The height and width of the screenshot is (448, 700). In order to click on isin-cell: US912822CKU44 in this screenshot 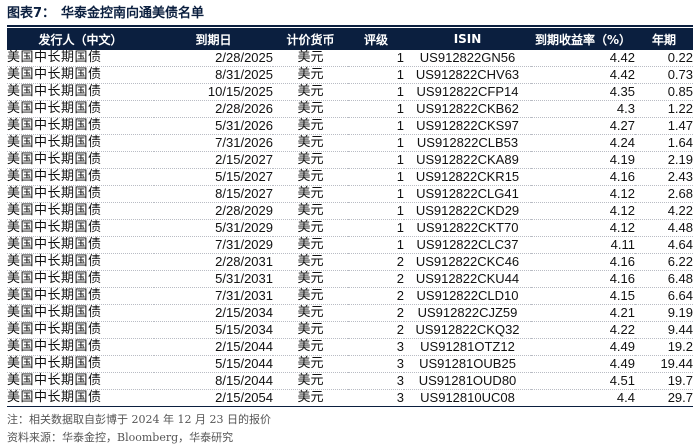, I will do `click(467, 279)`.